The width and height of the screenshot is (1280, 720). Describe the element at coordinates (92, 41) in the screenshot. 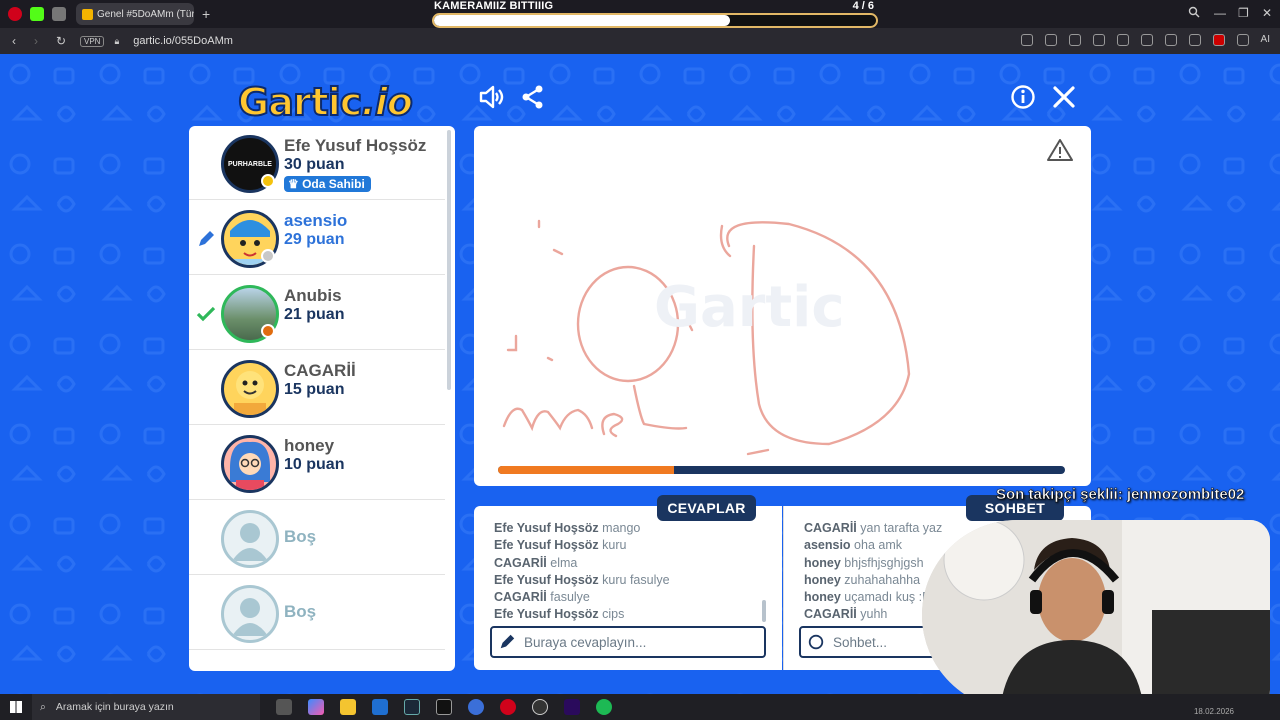

I see `vpn-badge: VPN` at that location.